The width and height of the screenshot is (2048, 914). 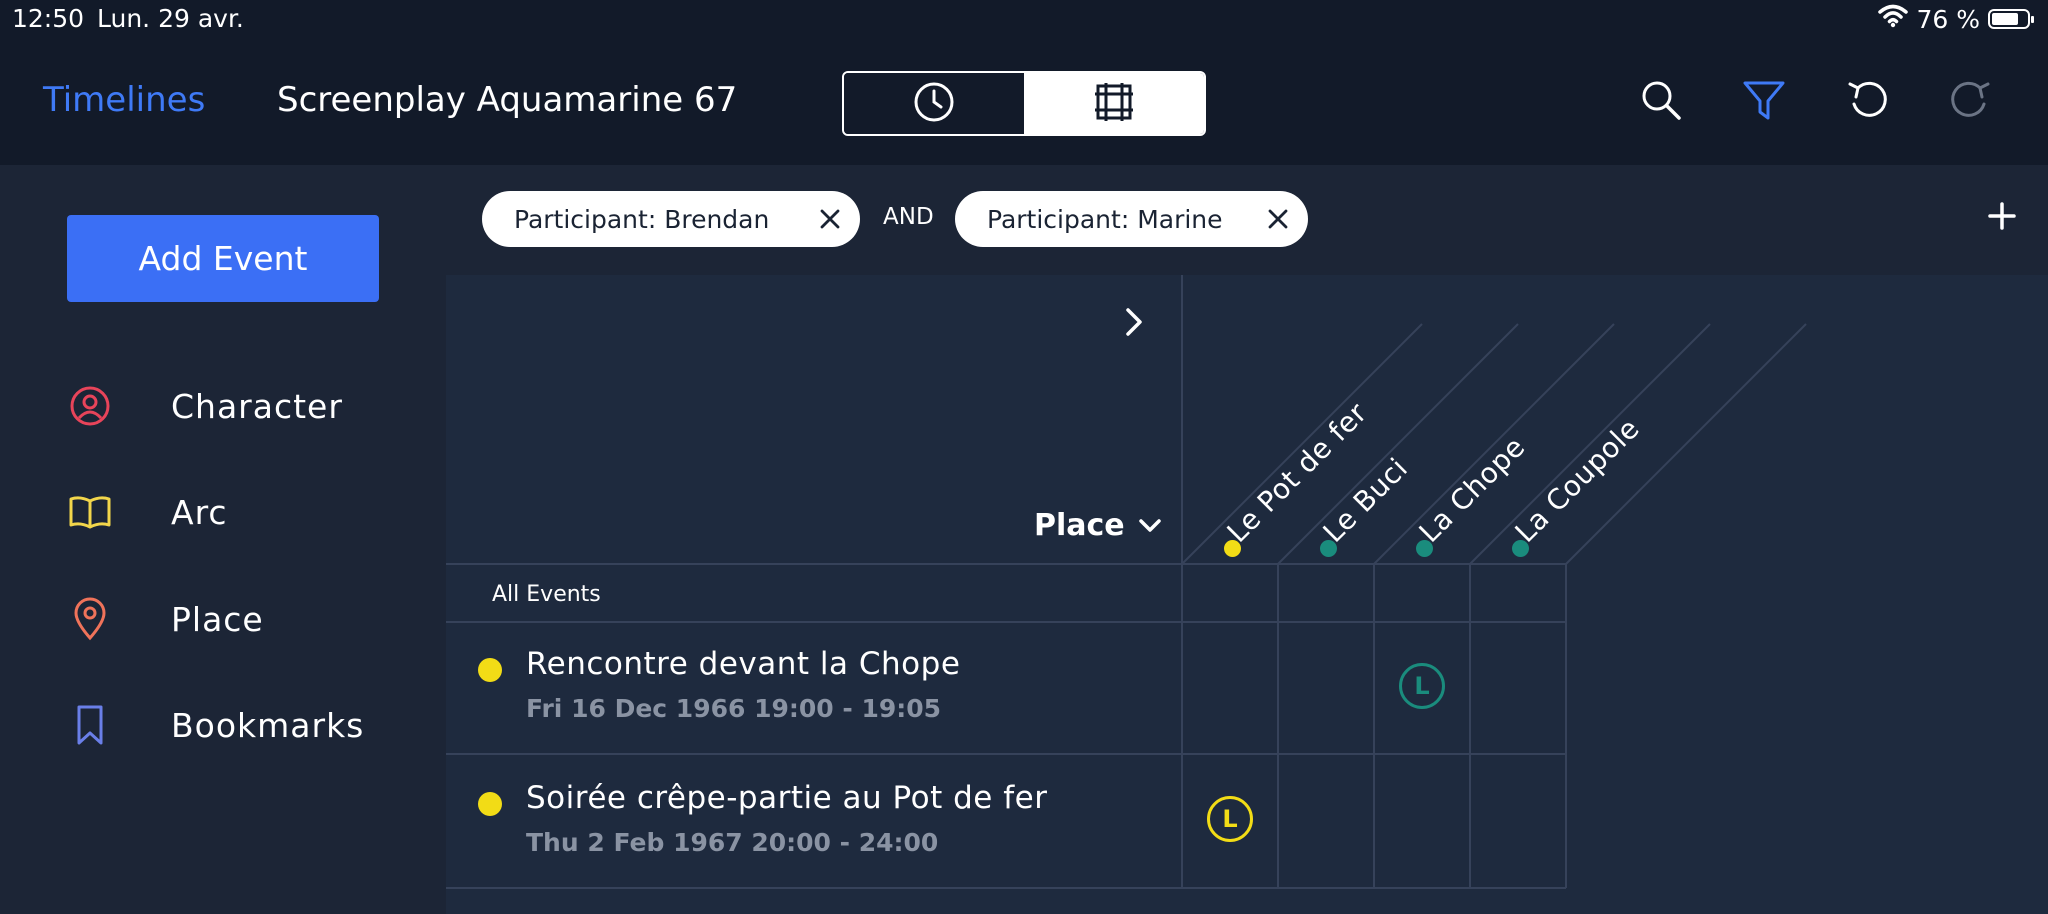 What do you see at coordinates (1079, 525) in the screenshot?
I see `group-by-label: Place` at bounding box center [1079, 525].